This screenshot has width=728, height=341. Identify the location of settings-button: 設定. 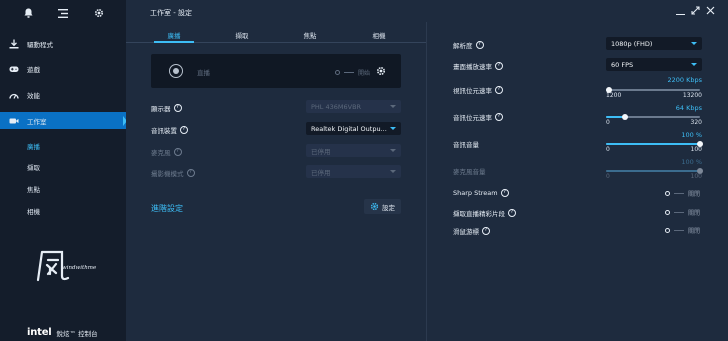
(382, 206).